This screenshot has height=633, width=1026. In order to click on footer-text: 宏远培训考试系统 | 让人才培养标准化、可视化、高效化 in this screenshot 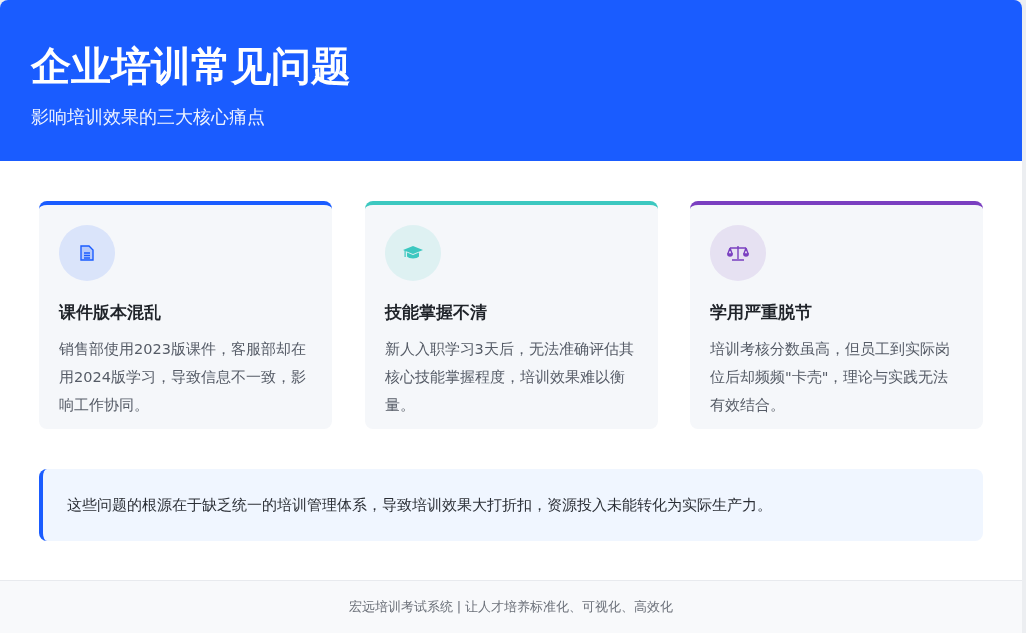, I will do `click(511, 607)`.